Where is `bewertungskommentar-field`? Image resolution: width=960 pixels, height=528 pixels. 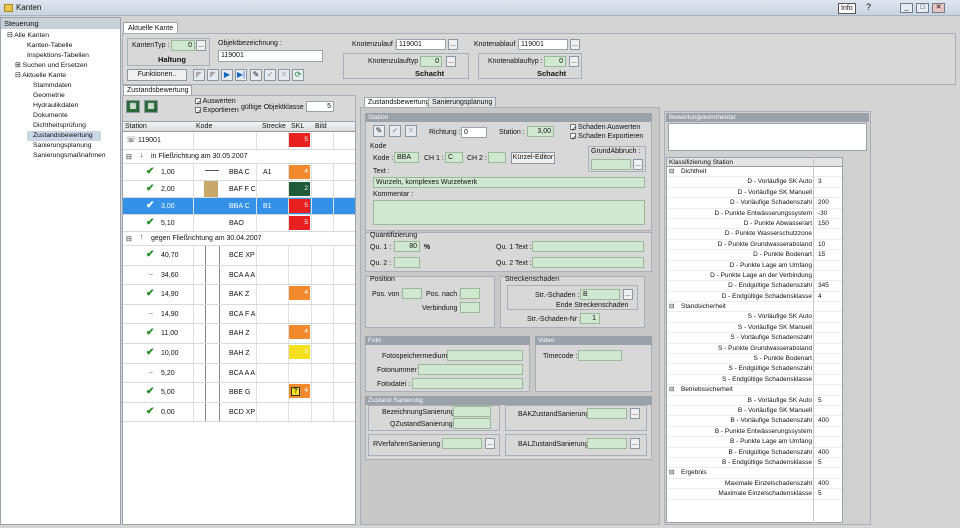 bewertungskommentar-field is located at coordinates (767, 137).